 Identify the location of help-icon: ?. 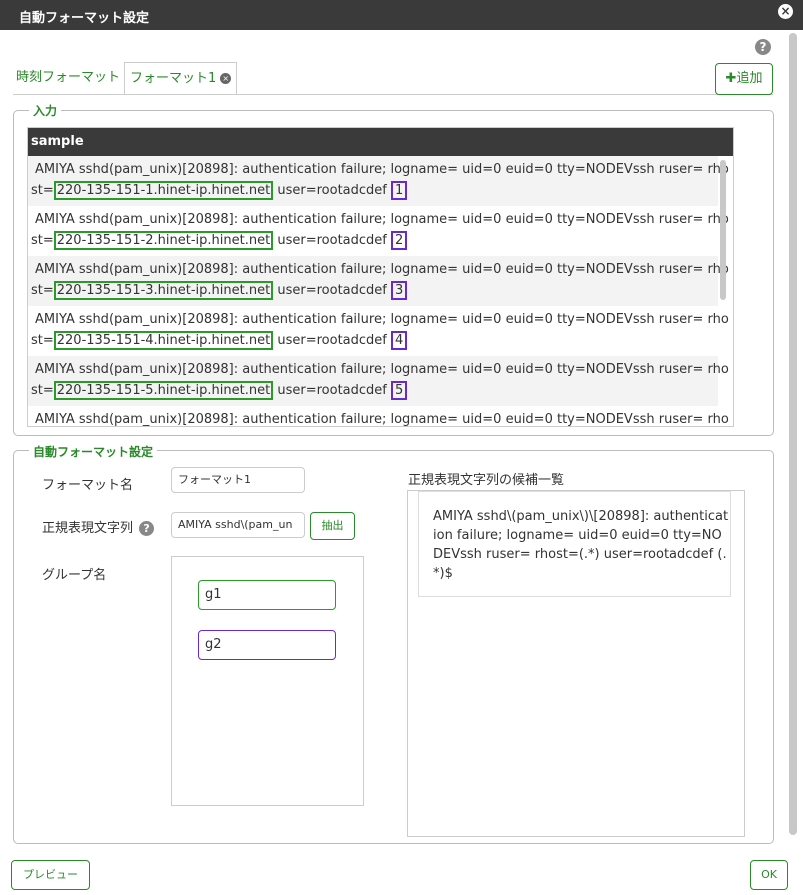
(763, 47).